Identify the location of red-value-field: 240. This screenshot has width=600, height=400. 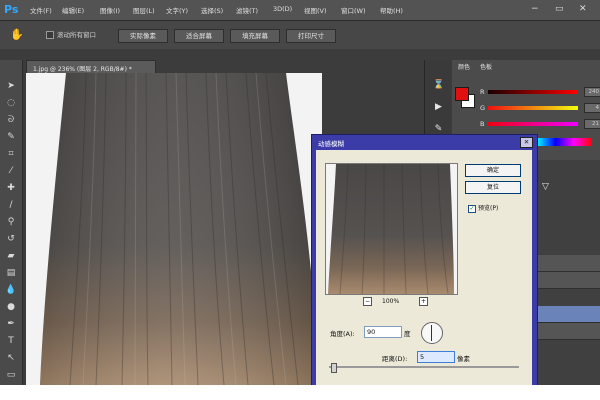
(592, 92).